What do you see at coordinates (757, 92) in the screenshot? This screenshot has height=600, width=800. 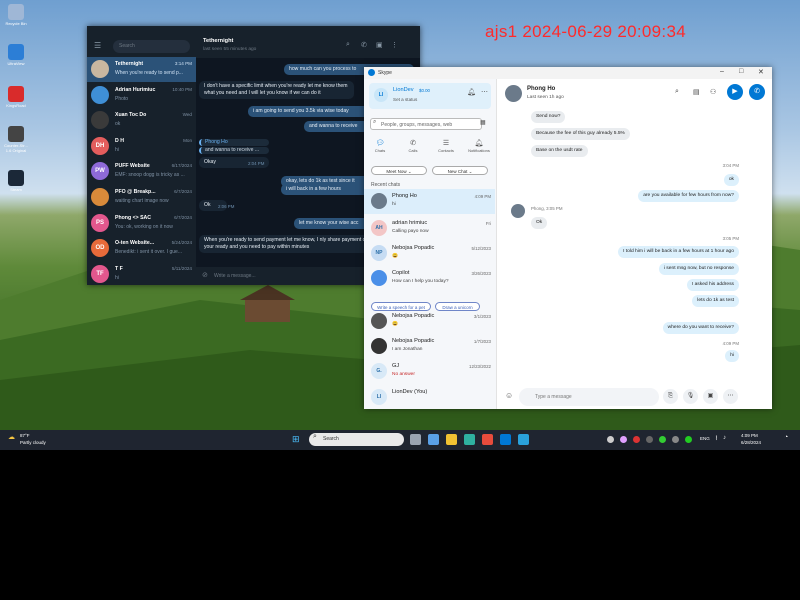 I see `audio-call-button: ✆` at bounding box center [757, 92].